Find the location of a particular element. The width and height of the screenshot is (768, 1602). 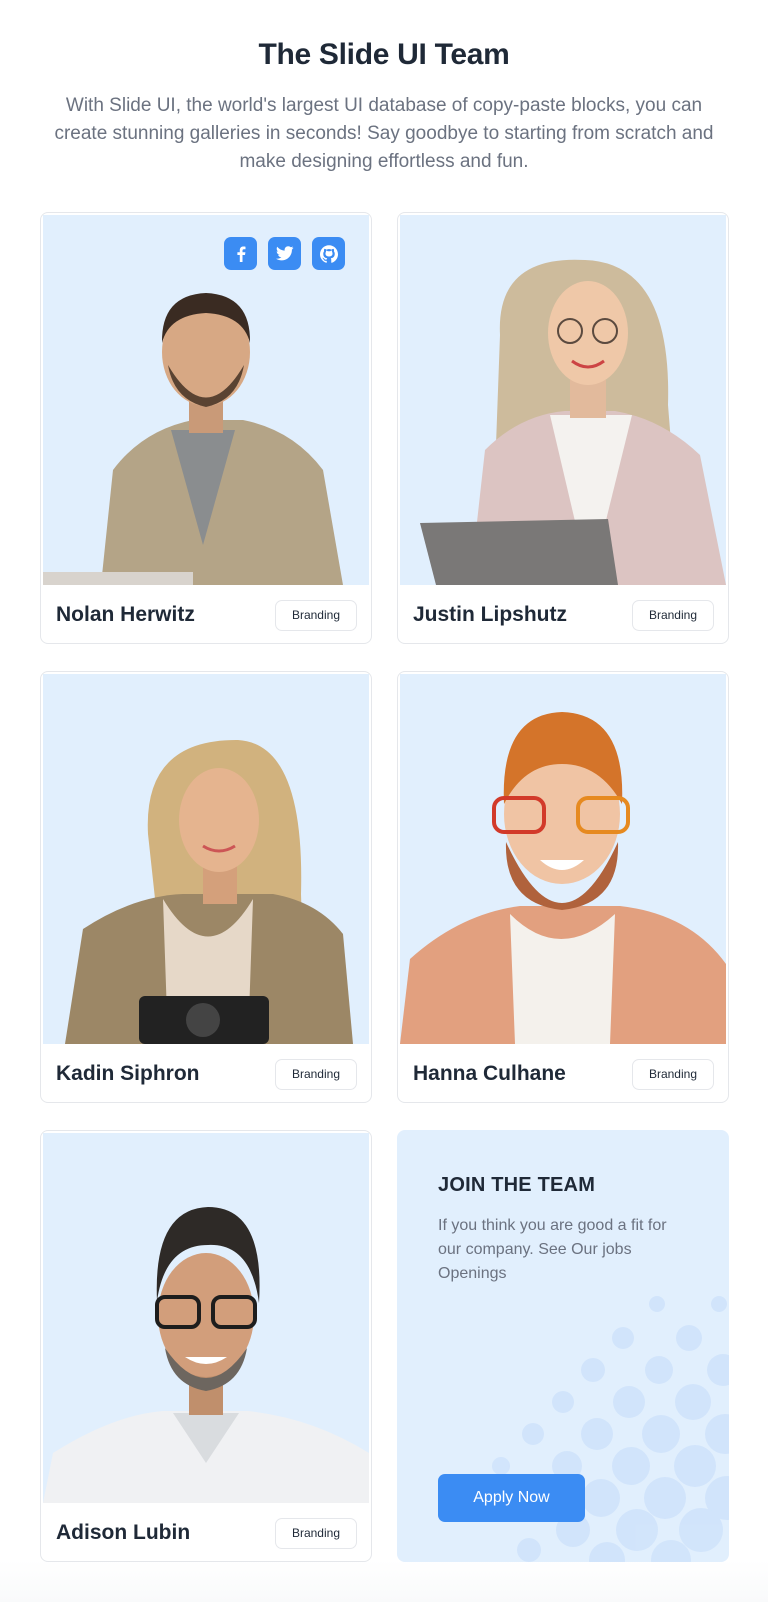

team-card-justin: Justin Lipshutz Branding is located at coordinates (563, 428).